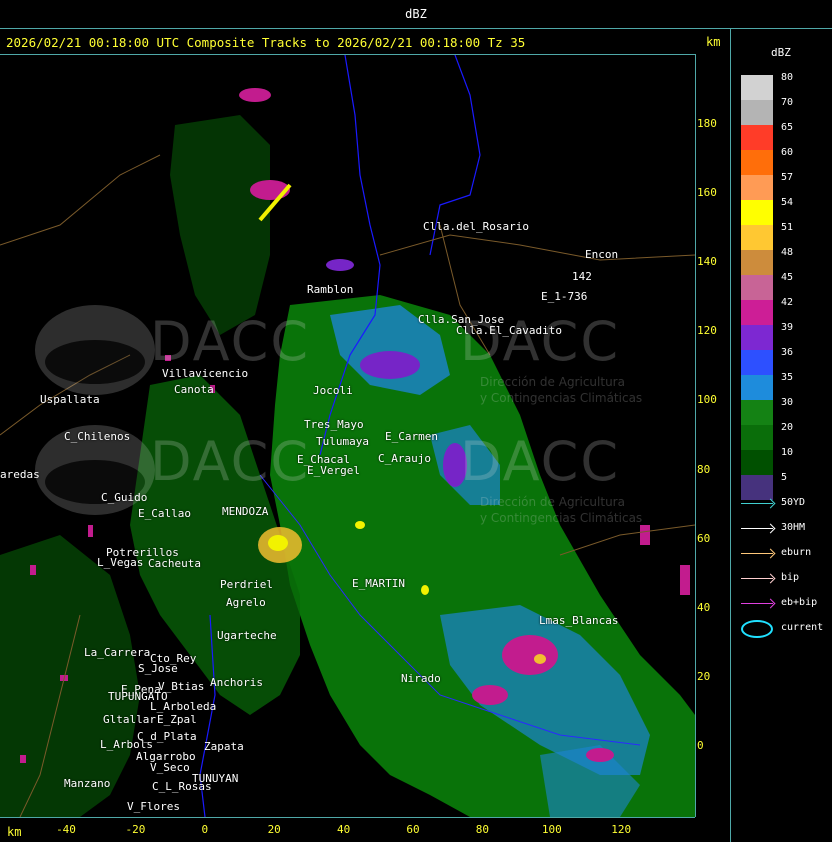 The width and height of the screenshot is (832, 842). I want to click on legend-track-item: current, so click(786, 629).